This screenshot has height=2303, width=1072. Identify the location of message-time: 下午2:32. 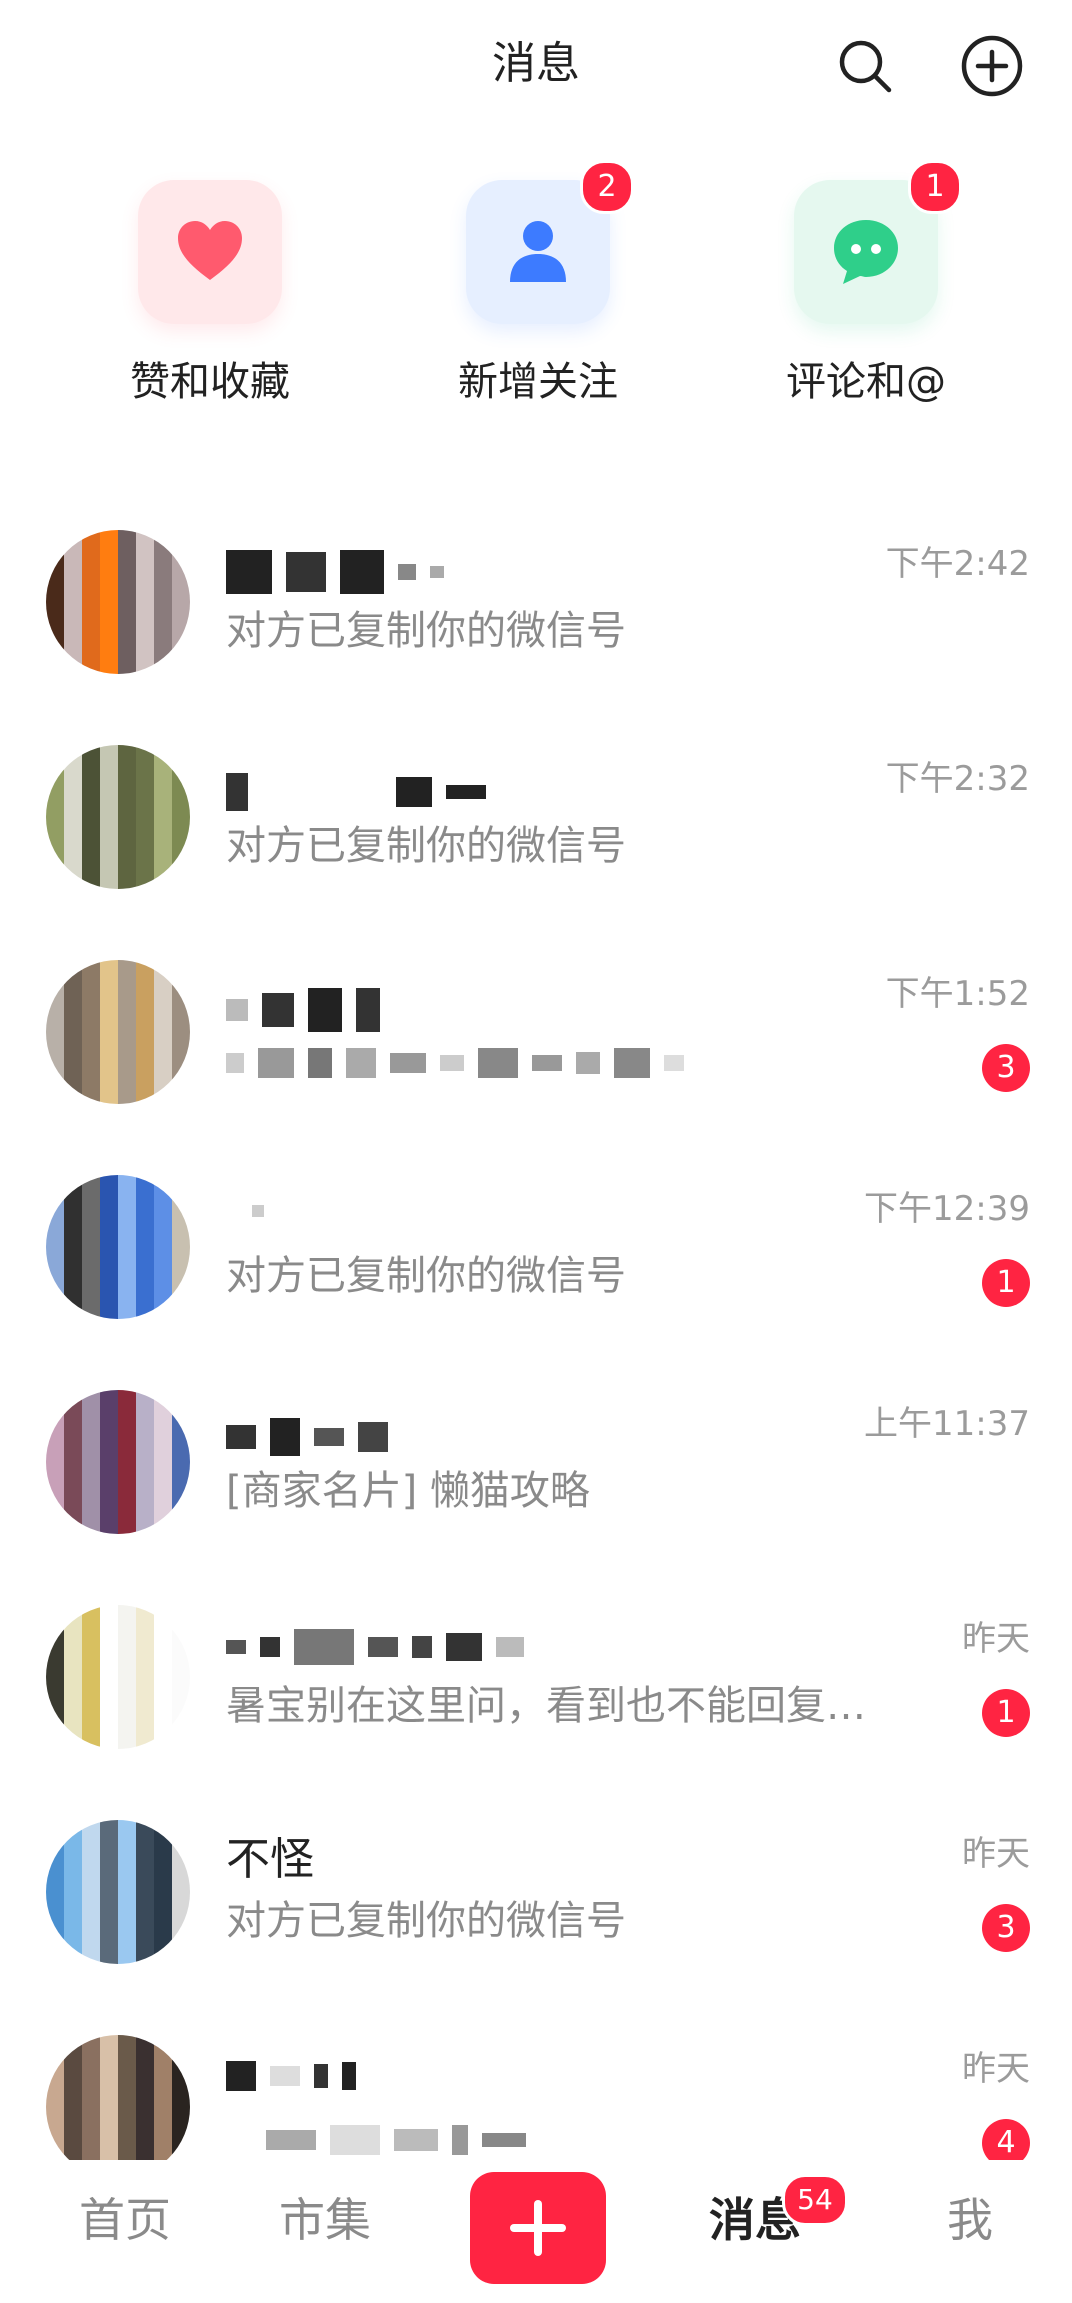
(957, 779).